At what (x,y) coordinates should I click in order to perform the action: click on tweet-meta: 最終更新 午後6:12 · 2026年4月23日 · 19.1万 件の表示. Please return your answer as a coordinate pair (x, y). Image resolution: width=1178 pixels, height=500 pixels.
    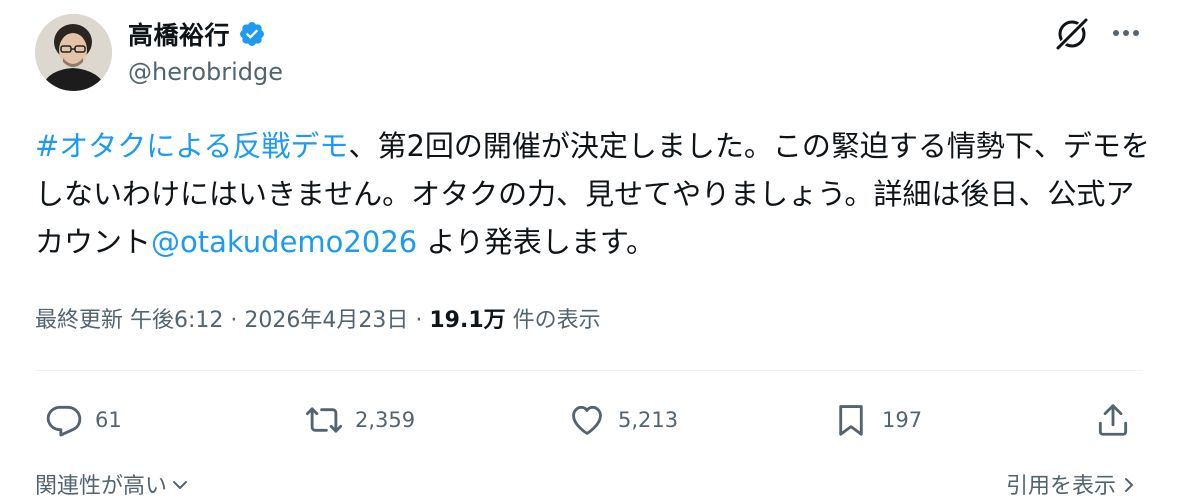
    Looking at the image, I should click on (318, 318).